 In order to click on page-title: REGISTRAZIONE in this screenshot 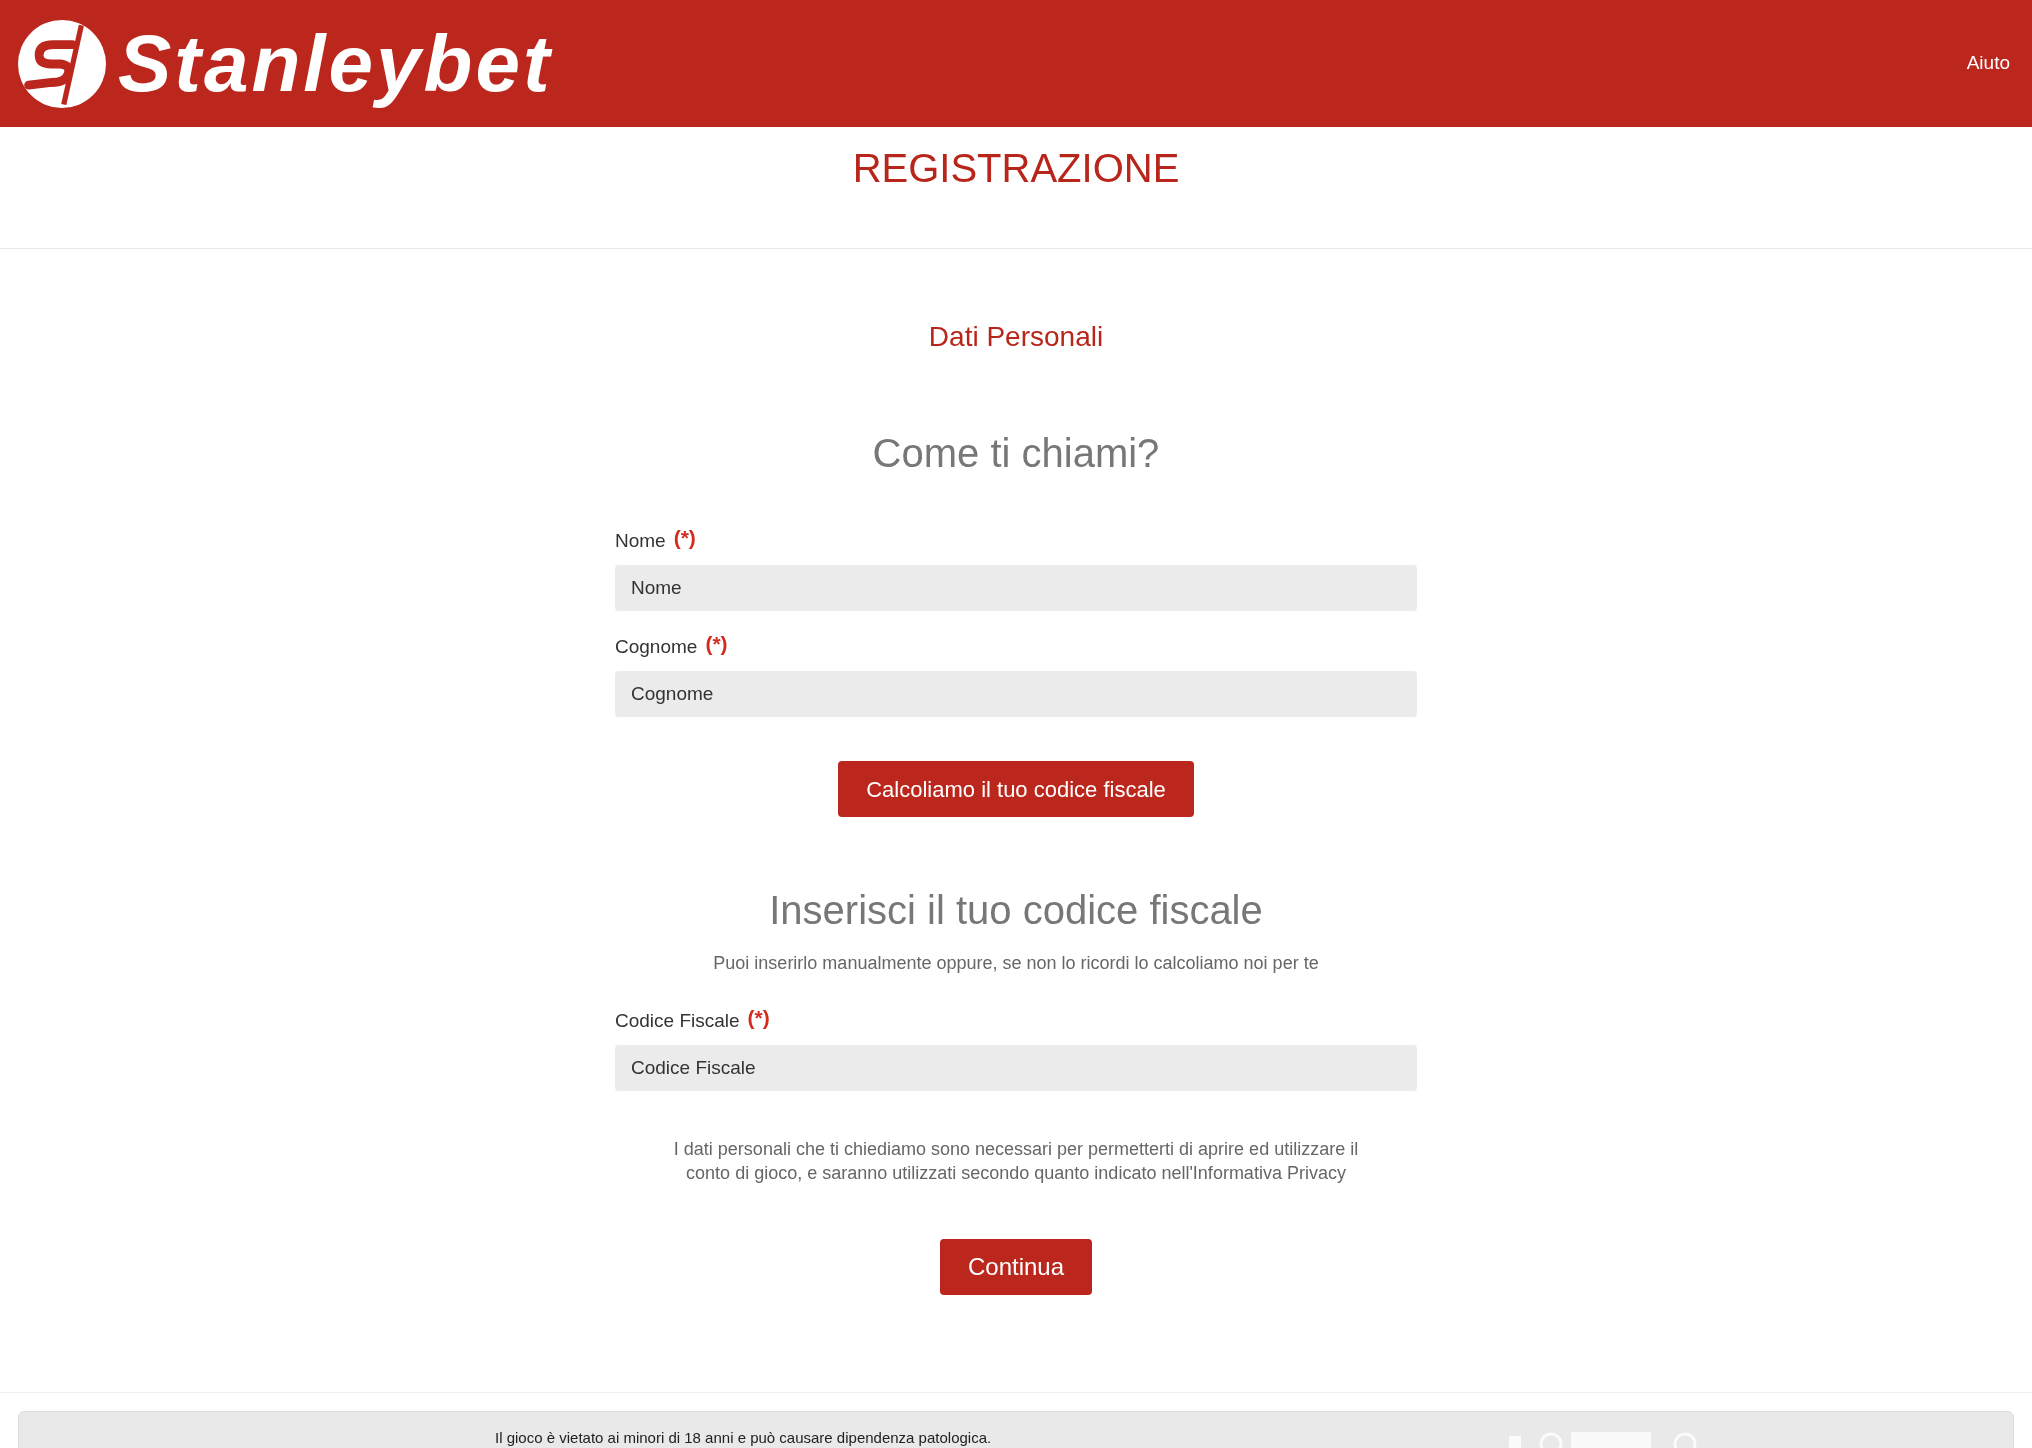, I will do `click(1016, 168)`.